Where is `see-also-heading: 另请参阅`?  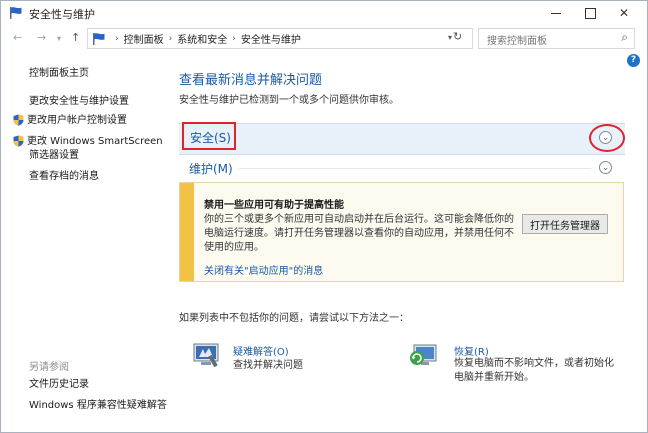
see-also-heading: 另请参阅 is located at coordinates (49, 367).